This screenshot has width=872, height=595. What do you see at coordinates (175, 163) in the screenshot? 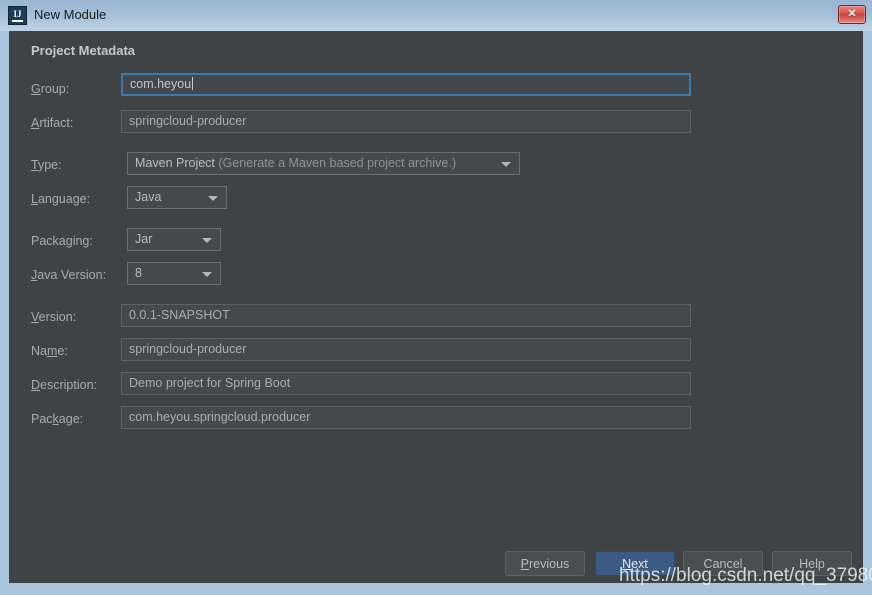
I see `type-value-main: Maven Project` at bounding box center [175, 163].